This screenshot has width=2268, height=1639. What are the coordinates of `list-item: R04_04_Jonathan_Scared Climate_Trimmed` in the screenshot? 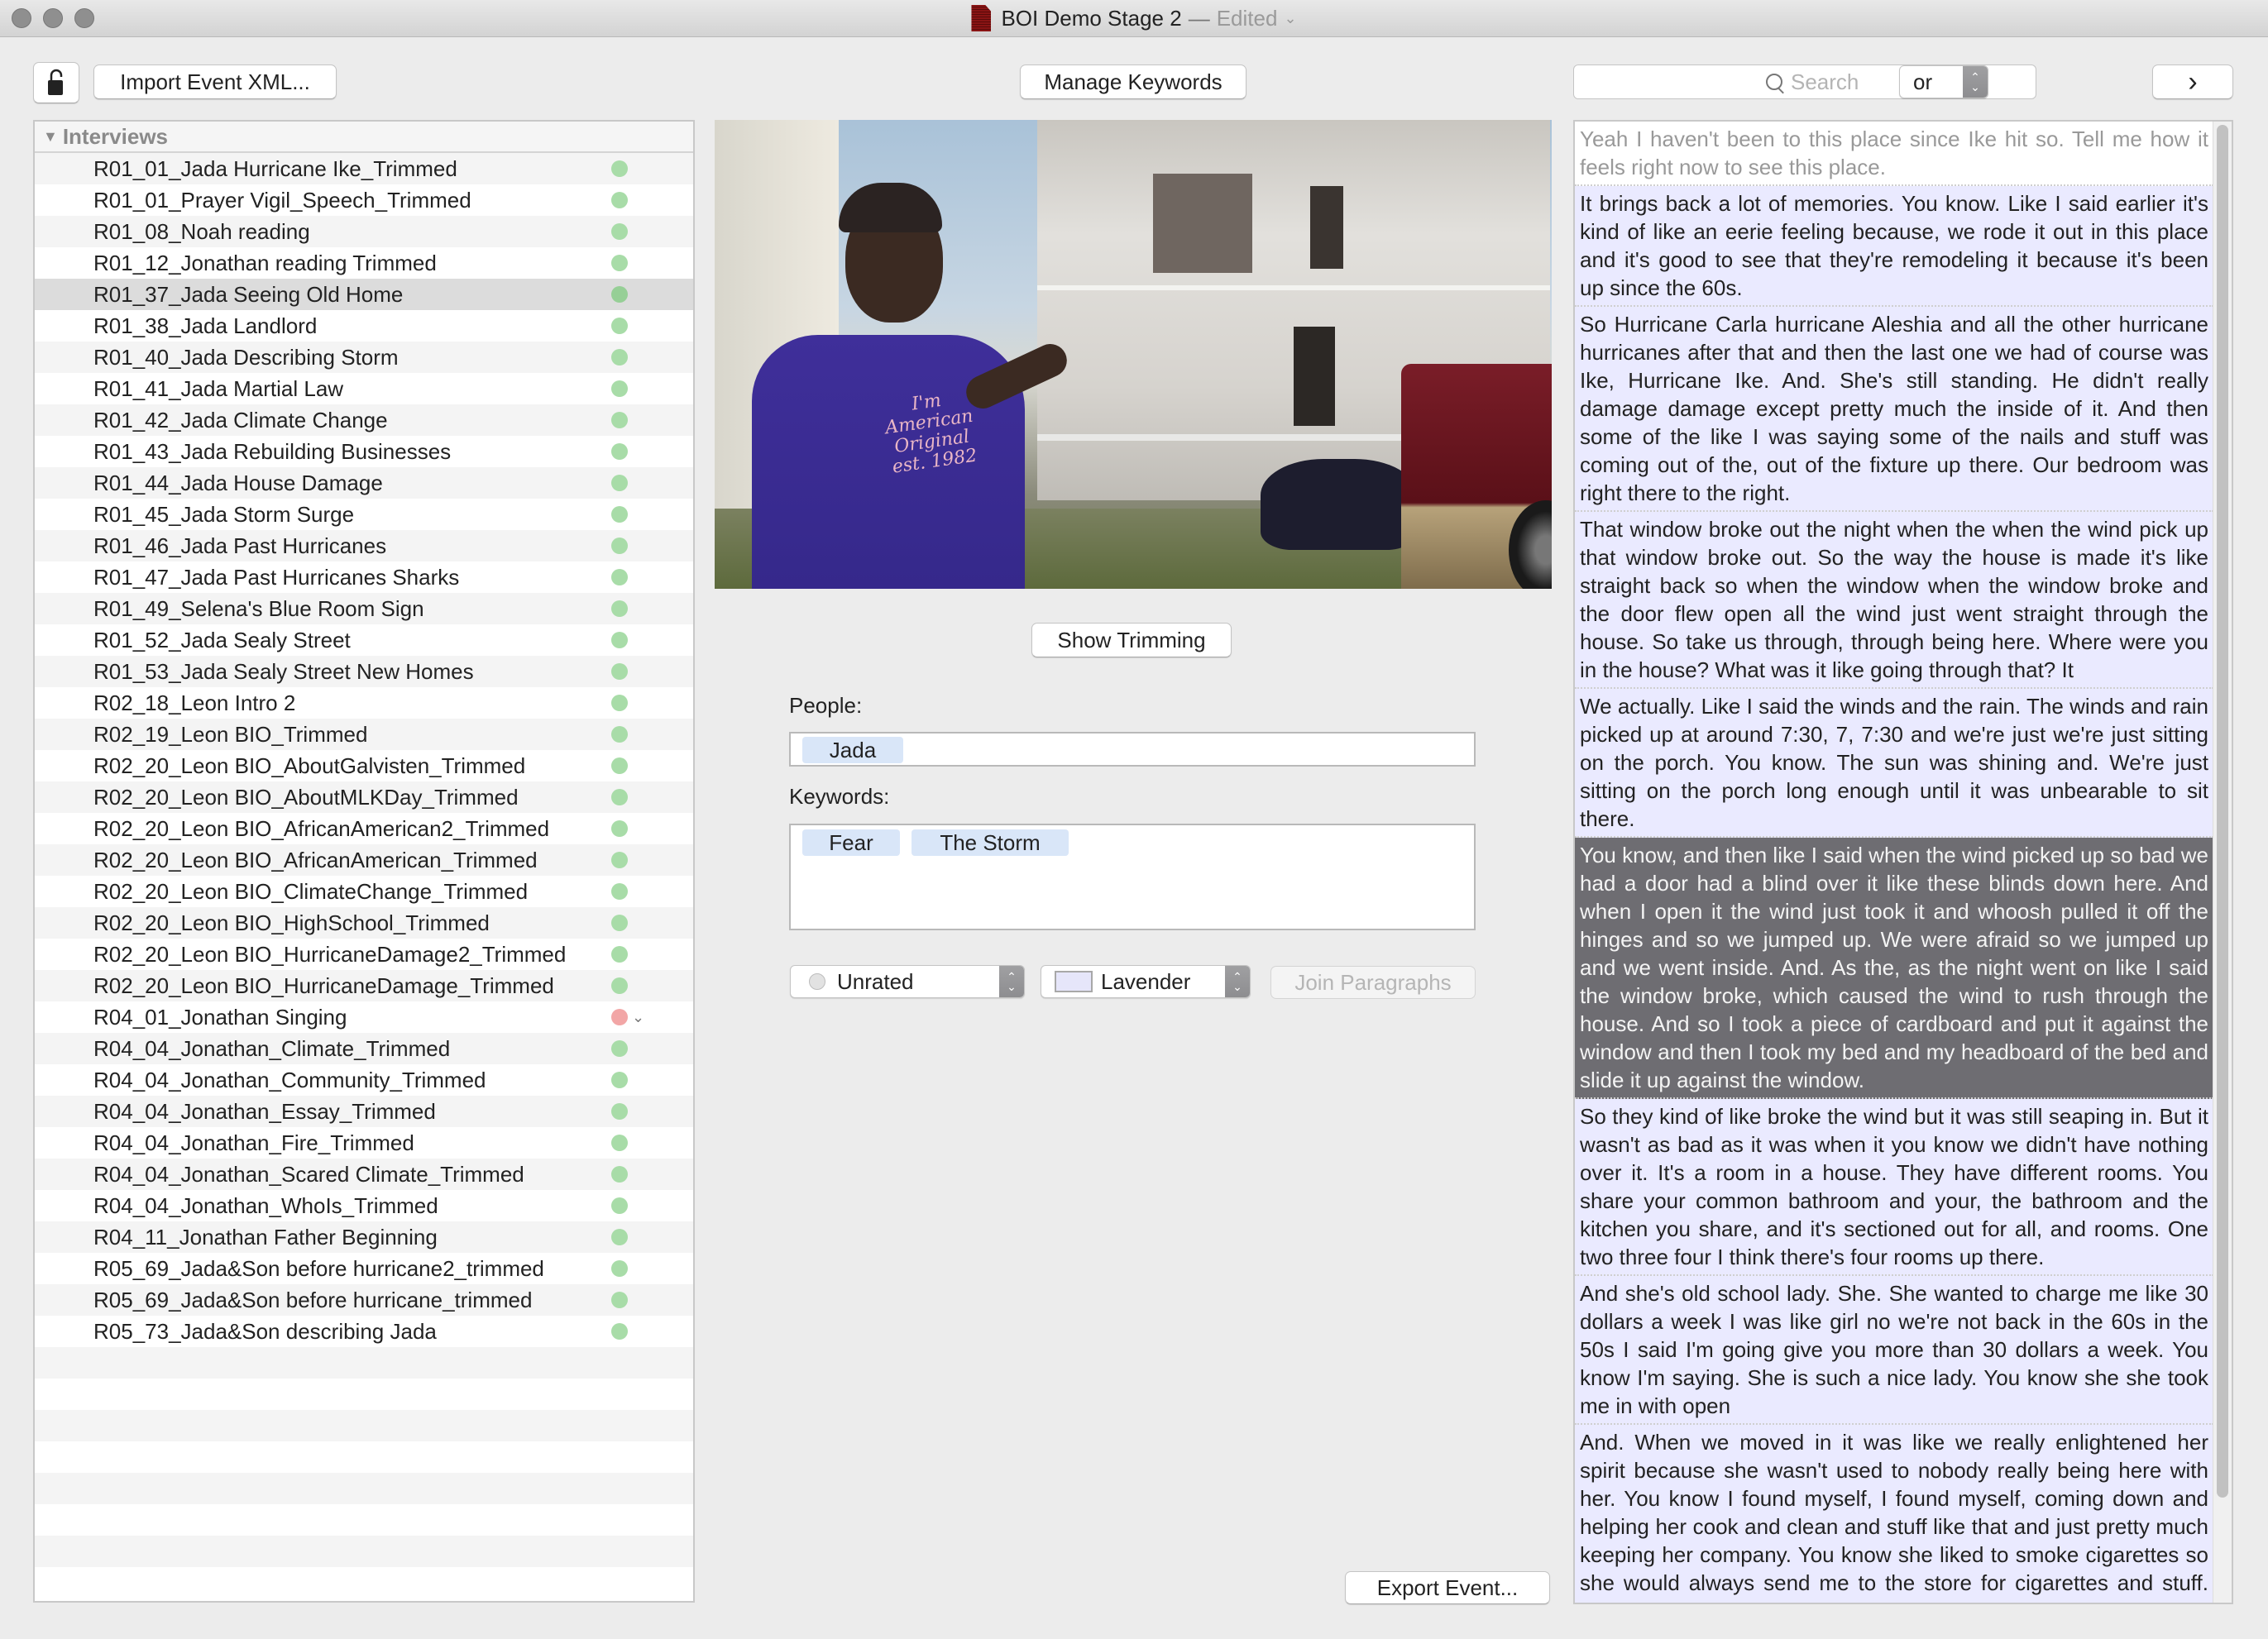 It's located at (364, 1174).